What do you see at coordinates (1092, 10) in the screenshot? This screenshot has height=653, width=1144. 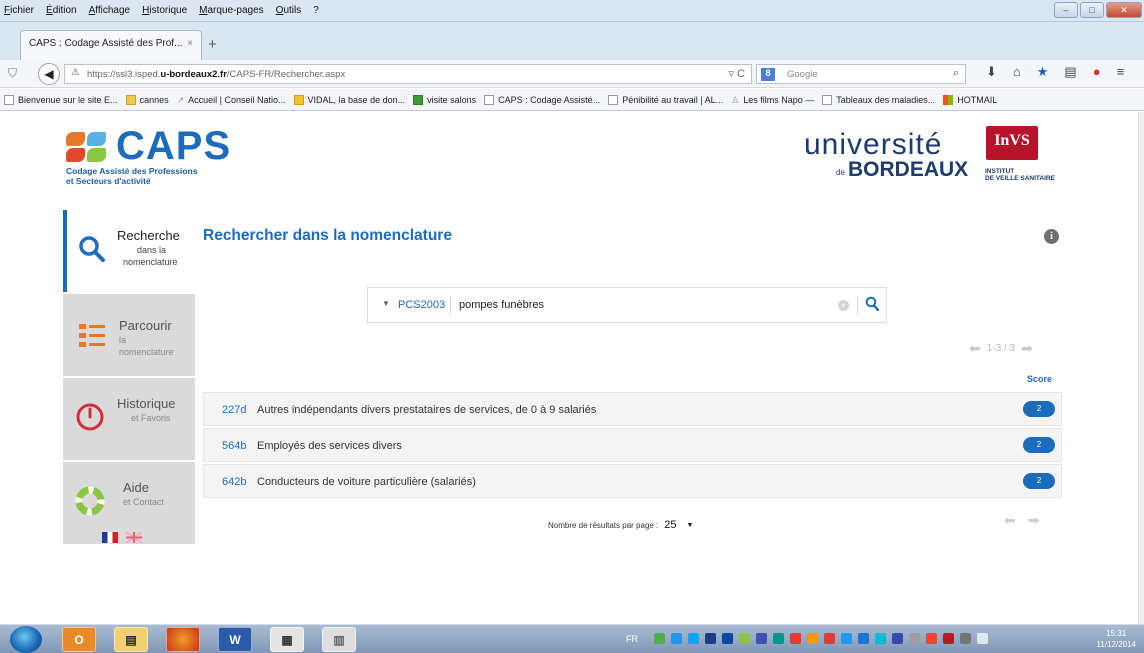 I see `maximize-button: □` at bounding box center [1092, 10].